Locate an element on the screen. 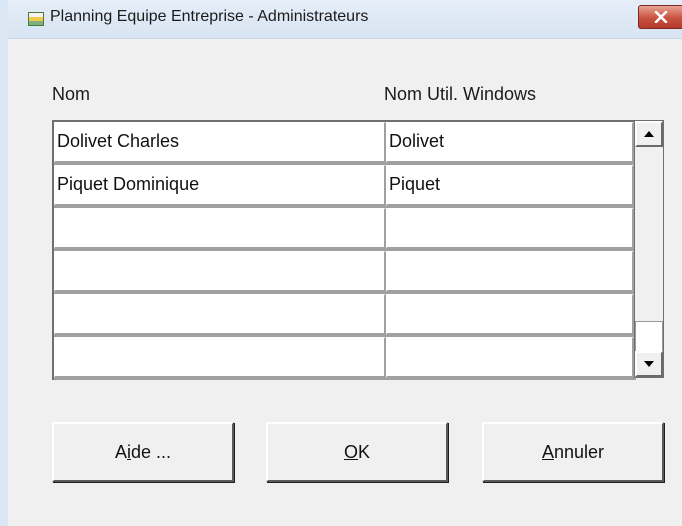  name-cell: Piquet Dominique is located at coordinates (220, 185).